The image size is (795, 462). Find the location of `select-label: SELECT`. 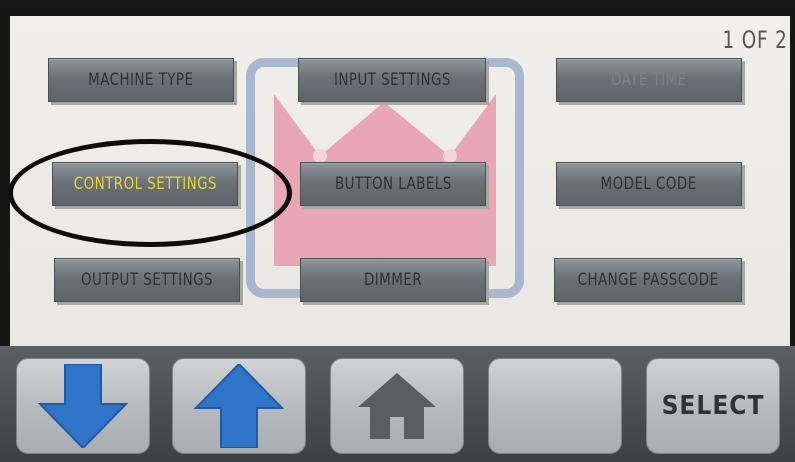

select-label: SELECT is located at coordinates (713, 406).